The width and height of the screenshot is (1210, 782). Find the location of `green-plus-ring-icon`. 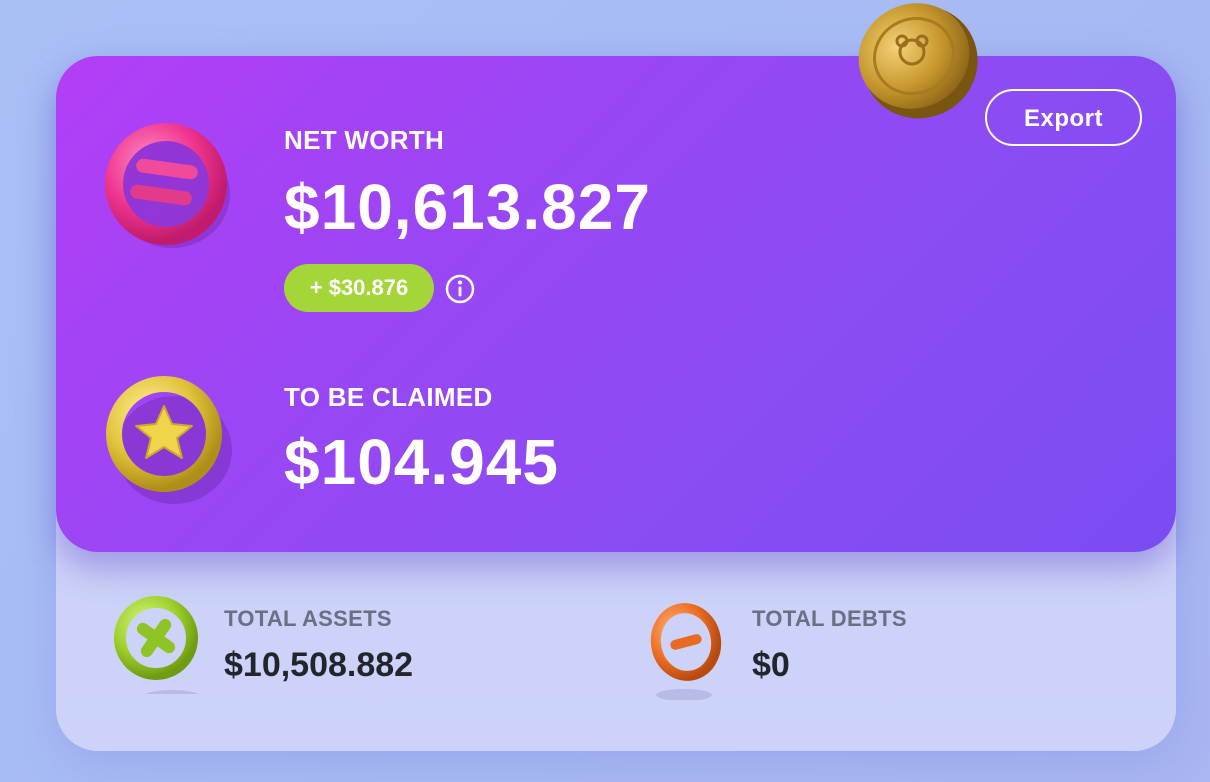

green-plus-ring-icon is located at coordinates (156, 645).